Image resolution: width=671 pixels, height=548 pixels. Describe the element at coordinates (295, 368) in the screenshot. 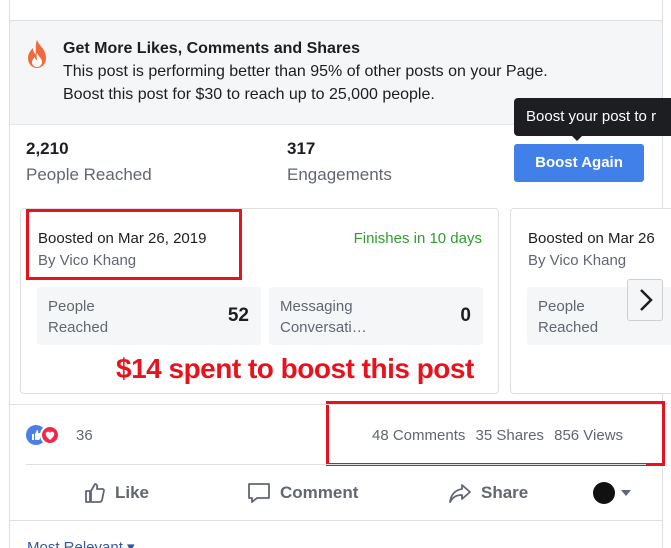

I see `spent-annotation: $14 spent to boost this post` at that location.